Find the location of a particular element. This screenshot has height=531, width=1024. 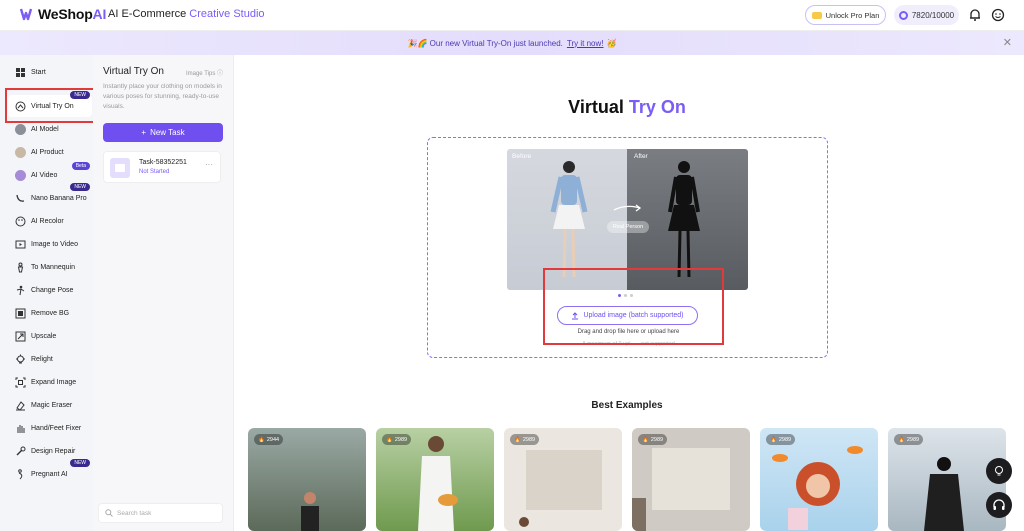

sidebar-item-ai-recolor: AI Recolor is located at coordinates (50, 221).